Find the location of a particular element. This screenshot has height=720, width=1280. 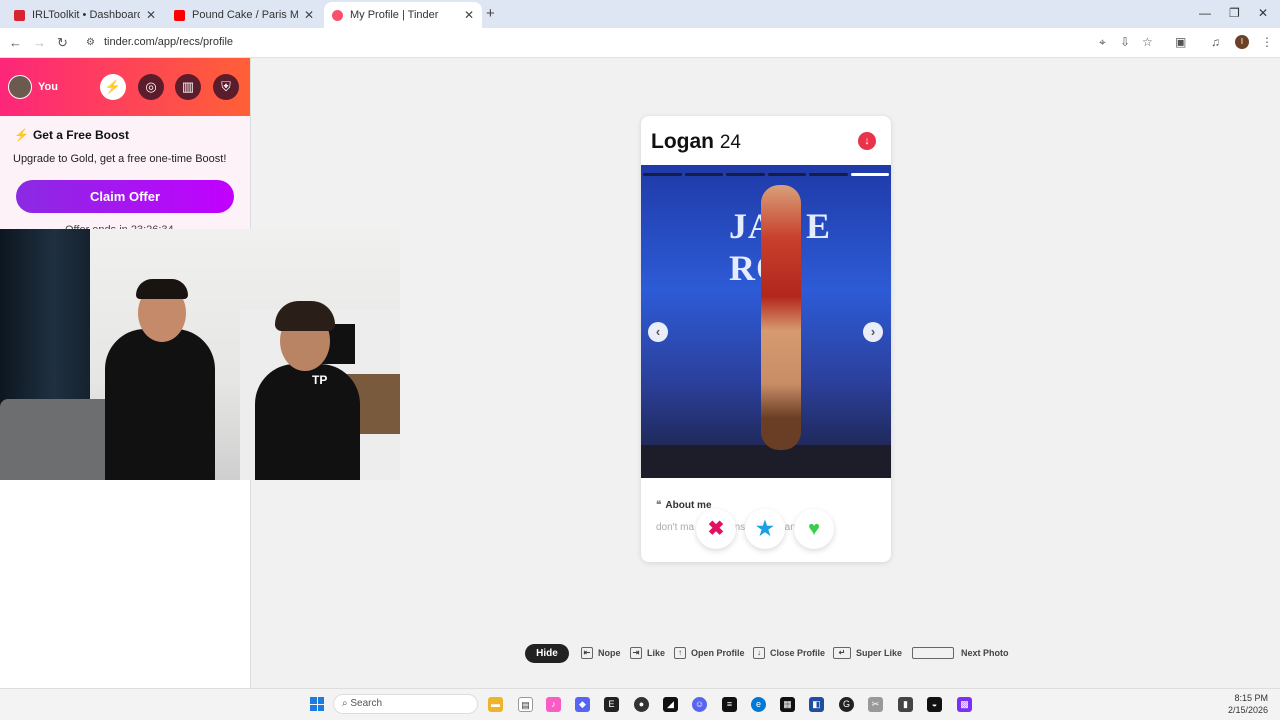

tab-title: Pound Cake / Paris Morton Mu is located at coordinates (245, 15).